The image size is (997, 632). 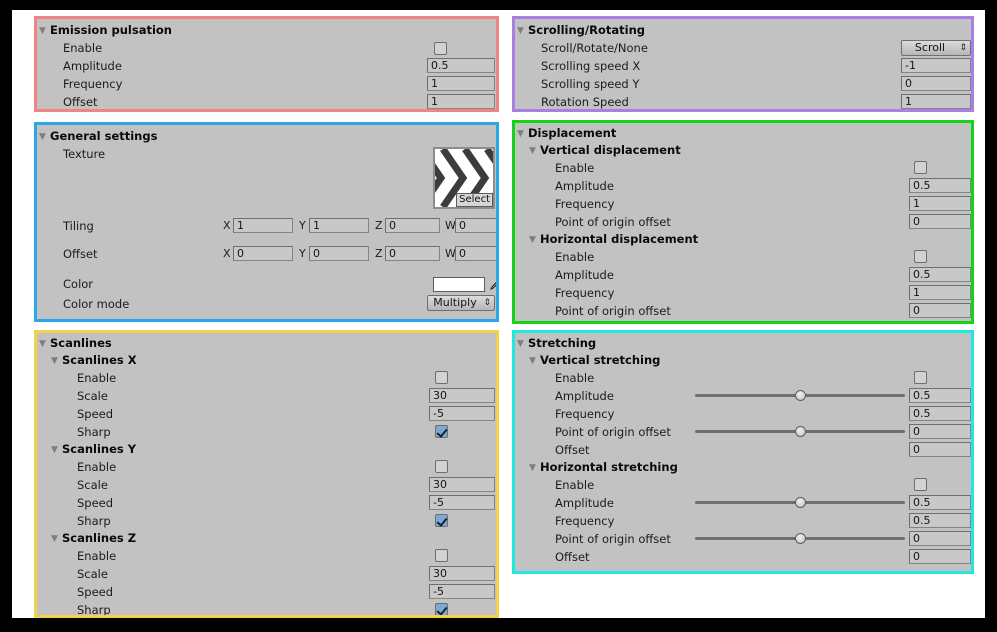 What do you see at coordinates (461, 65) in the screenshot?
I see `input-emission-amplitude: 0.5` at bounding box center [461, 65].